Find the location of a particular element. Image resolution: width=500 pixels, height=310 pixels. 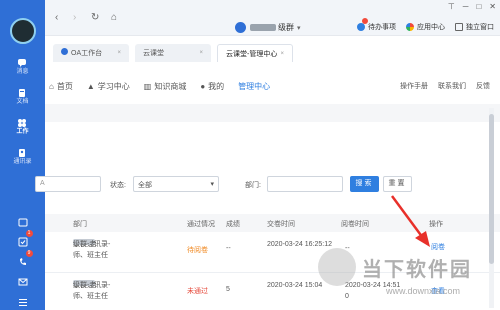

dept-input is located at coordinates (305, 184).